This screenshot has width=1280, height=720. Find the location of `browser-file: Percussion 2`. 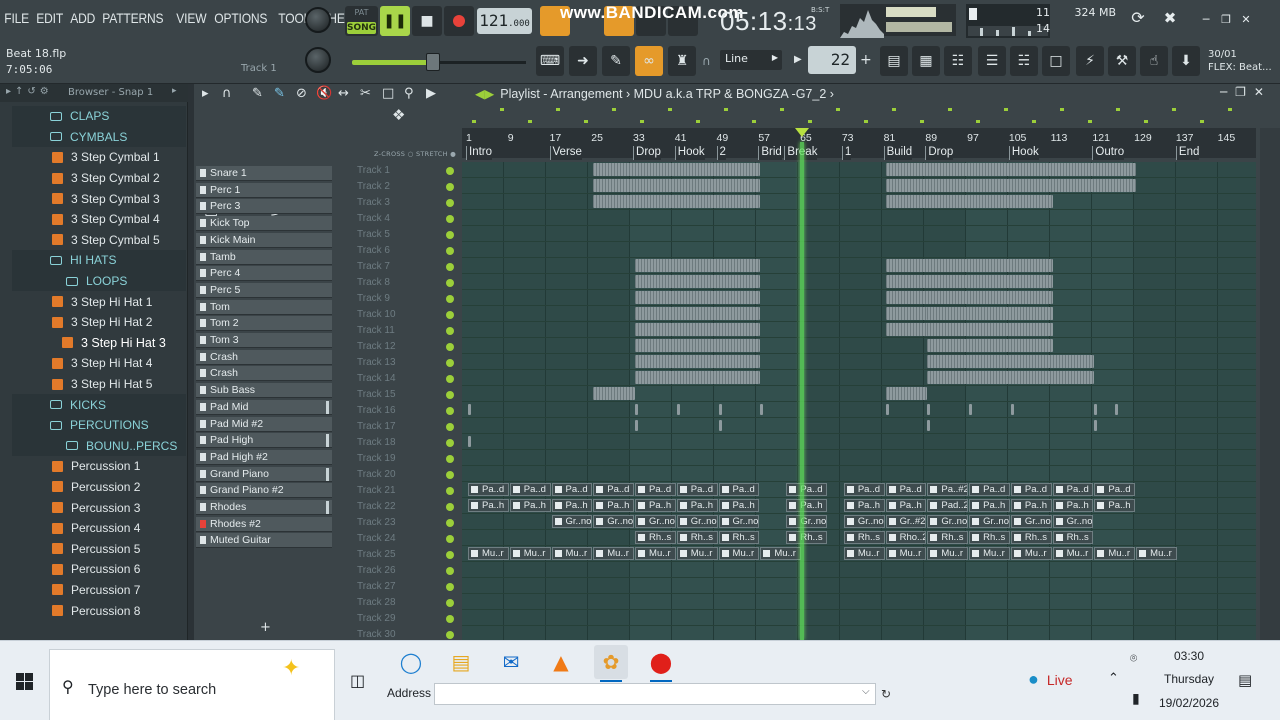

browser-file: Percussion 2 is located at coordinates (99, 487).